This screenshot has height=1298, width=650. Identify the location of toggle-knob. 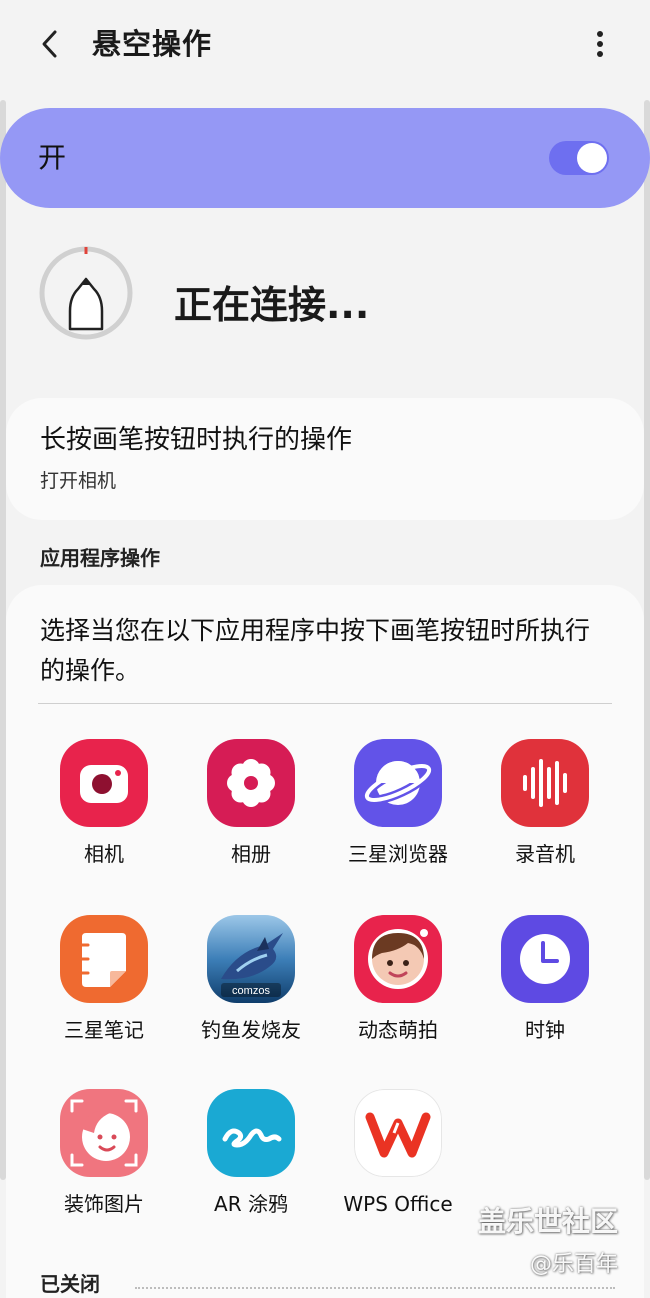
(592, 158).